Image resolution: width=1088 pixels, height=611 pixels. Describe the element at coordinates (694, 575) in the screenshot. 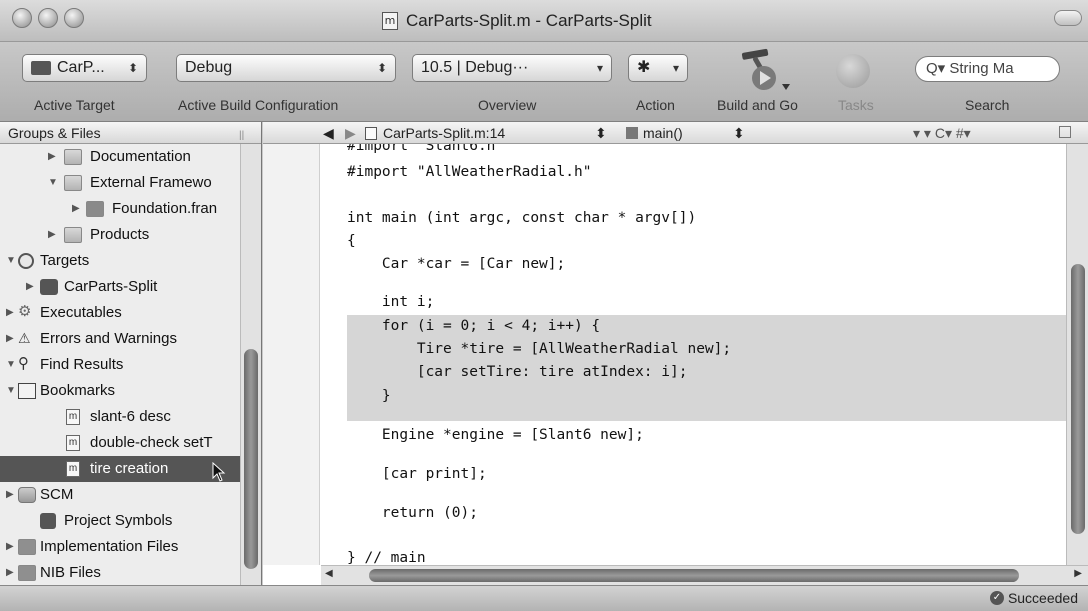

I see `editor-horizontal-scroll-thumb` at that location.